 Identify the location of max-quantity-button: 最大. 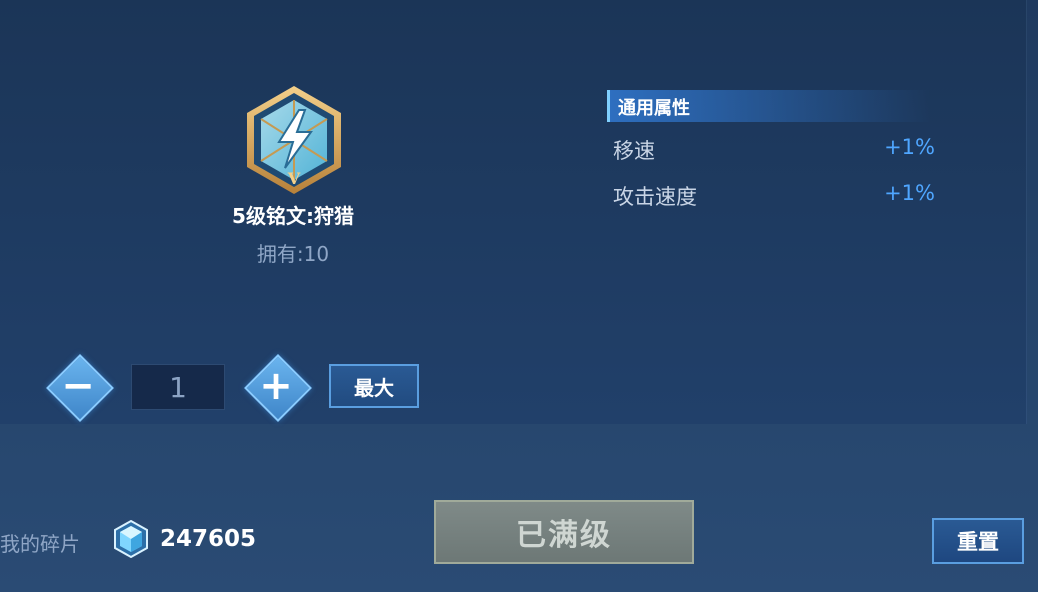
(374, 386).